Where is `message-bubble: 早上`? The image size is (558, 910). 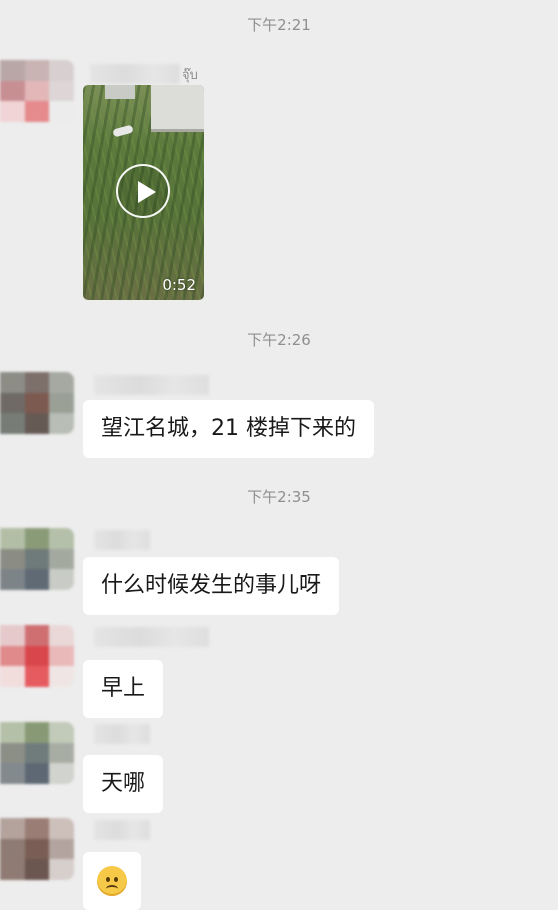
message-bubble: 早上 is located at coordinates (123, 689).